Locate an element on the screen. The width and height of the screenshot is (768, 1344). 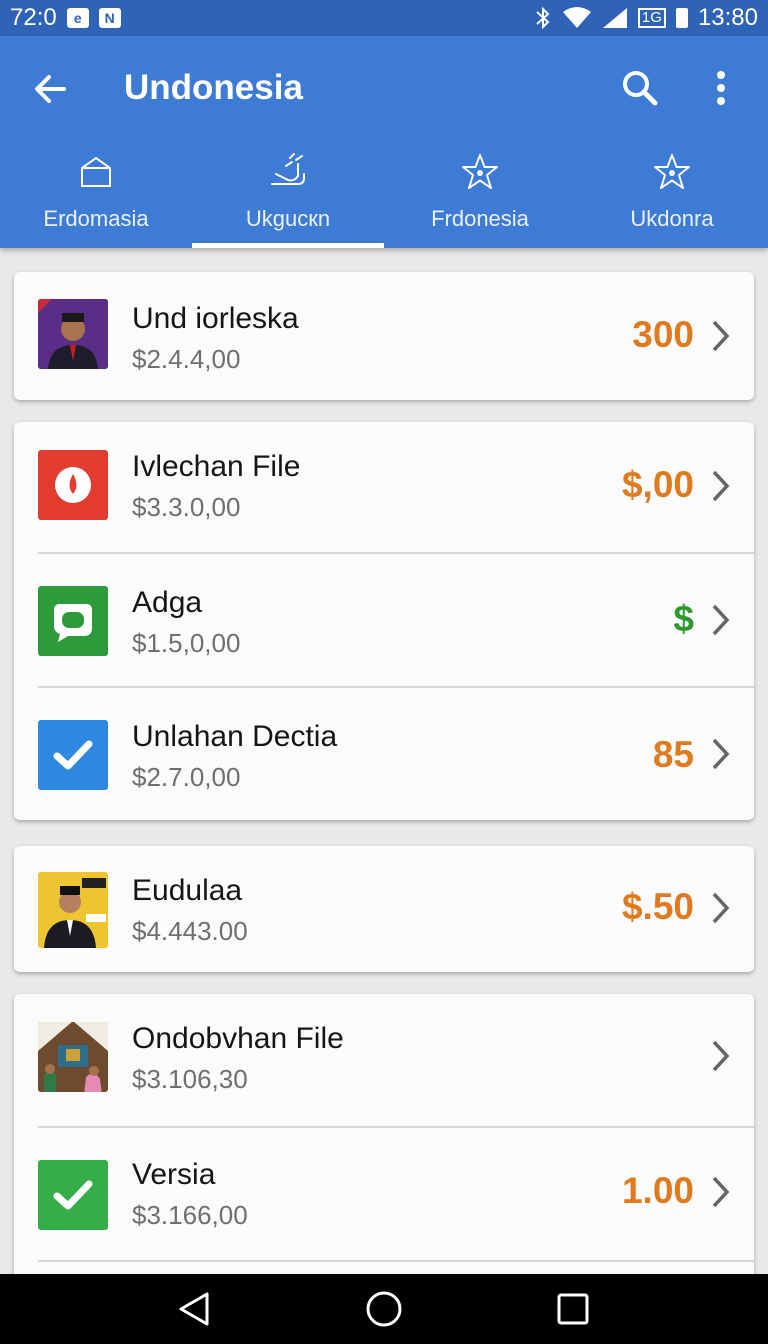
item-title: Und iorleska is located at coordinates (215, 318).